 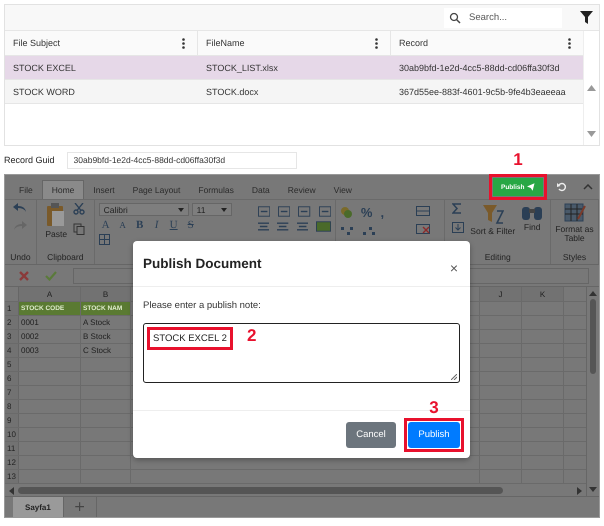 I want to click on sheet-tab: Sayfa1, so click(x=38, y=507).